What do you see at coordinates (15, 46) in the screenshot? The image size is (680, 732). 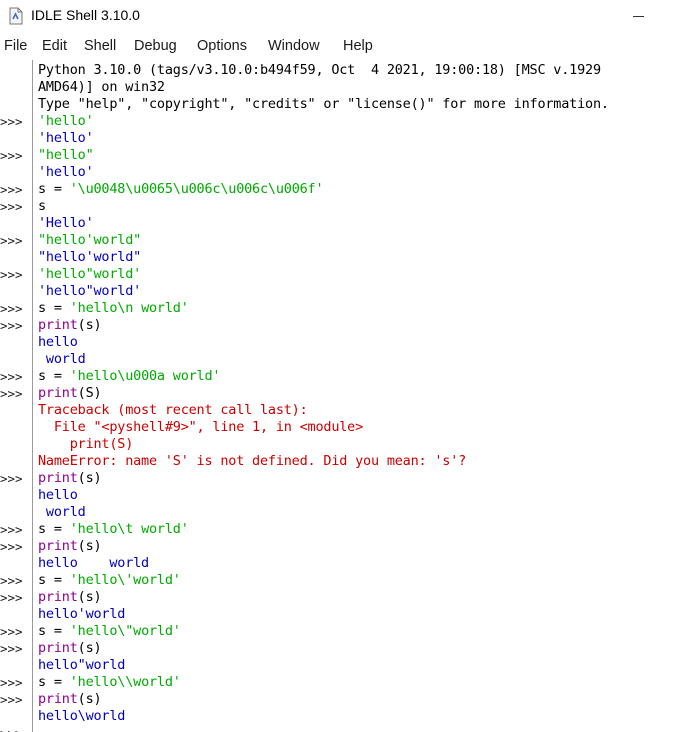 I see `menu-file: File` at bounding box center [15, 46].